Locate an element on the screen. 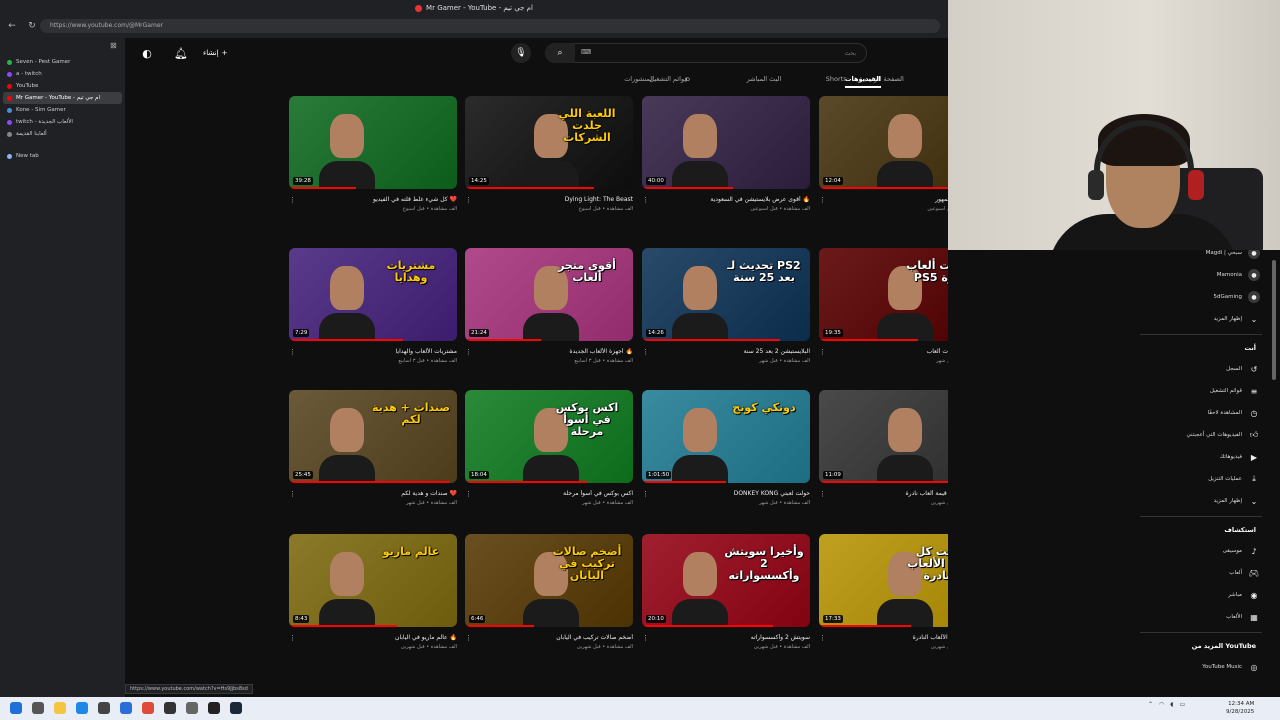  address-bar: https://www.youtube.com/@MrGamer is located at coordinates (490, 26).